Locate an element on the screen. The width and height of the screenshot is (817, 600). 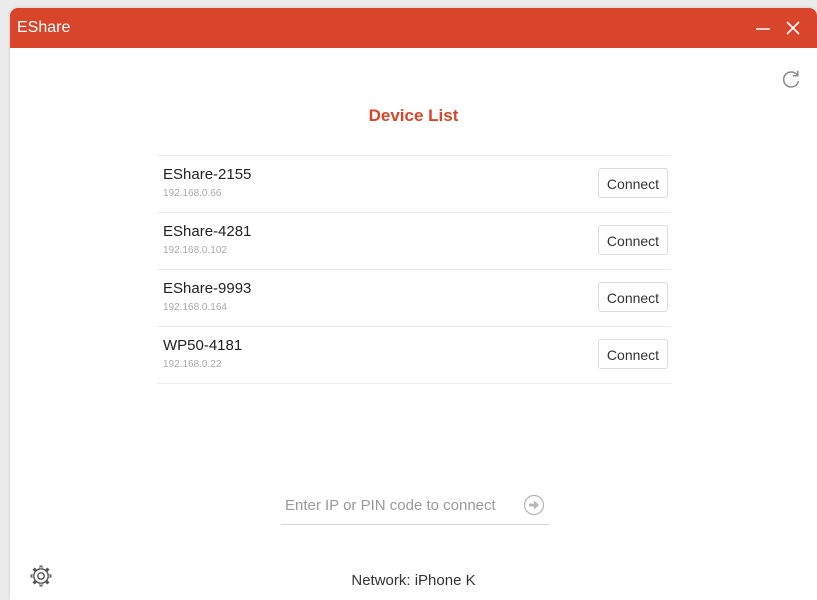
network-status: Network: iPhone K is located at coordinates (413, 580).